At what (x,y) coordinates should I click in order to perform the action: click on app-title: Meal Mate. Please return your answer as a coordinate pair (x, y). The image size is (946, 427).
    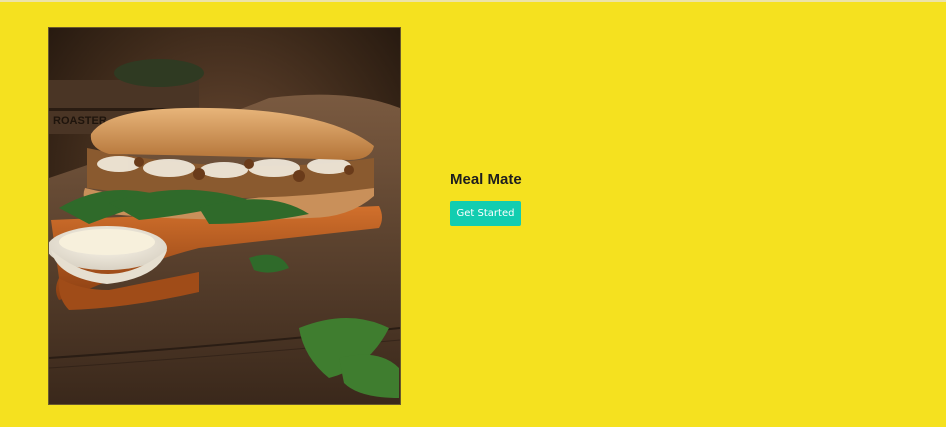
    Looking at the image, I should click on (486, 179).